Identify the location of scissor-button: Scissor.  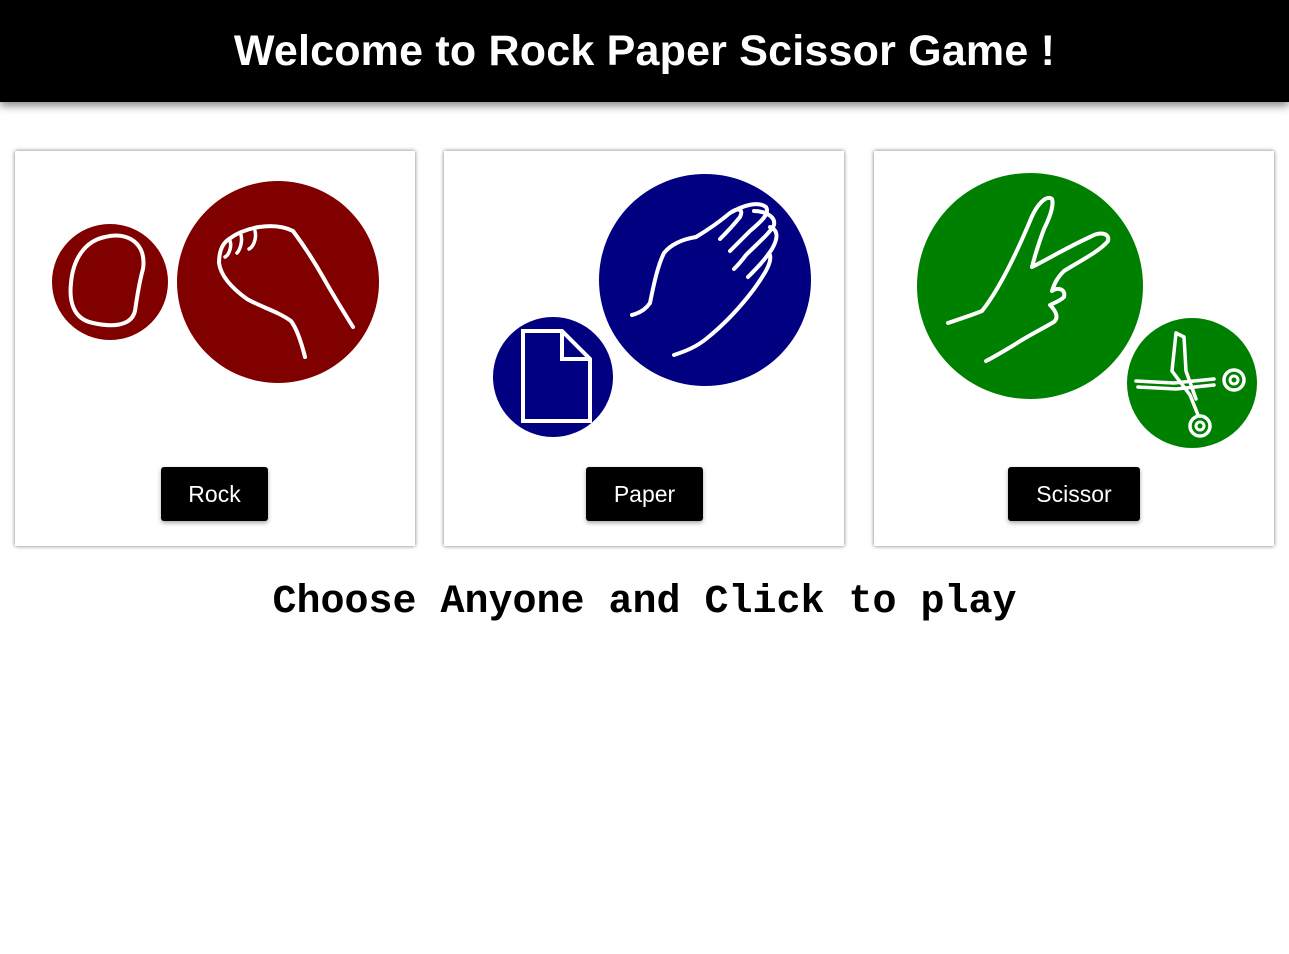
(1074, 494).